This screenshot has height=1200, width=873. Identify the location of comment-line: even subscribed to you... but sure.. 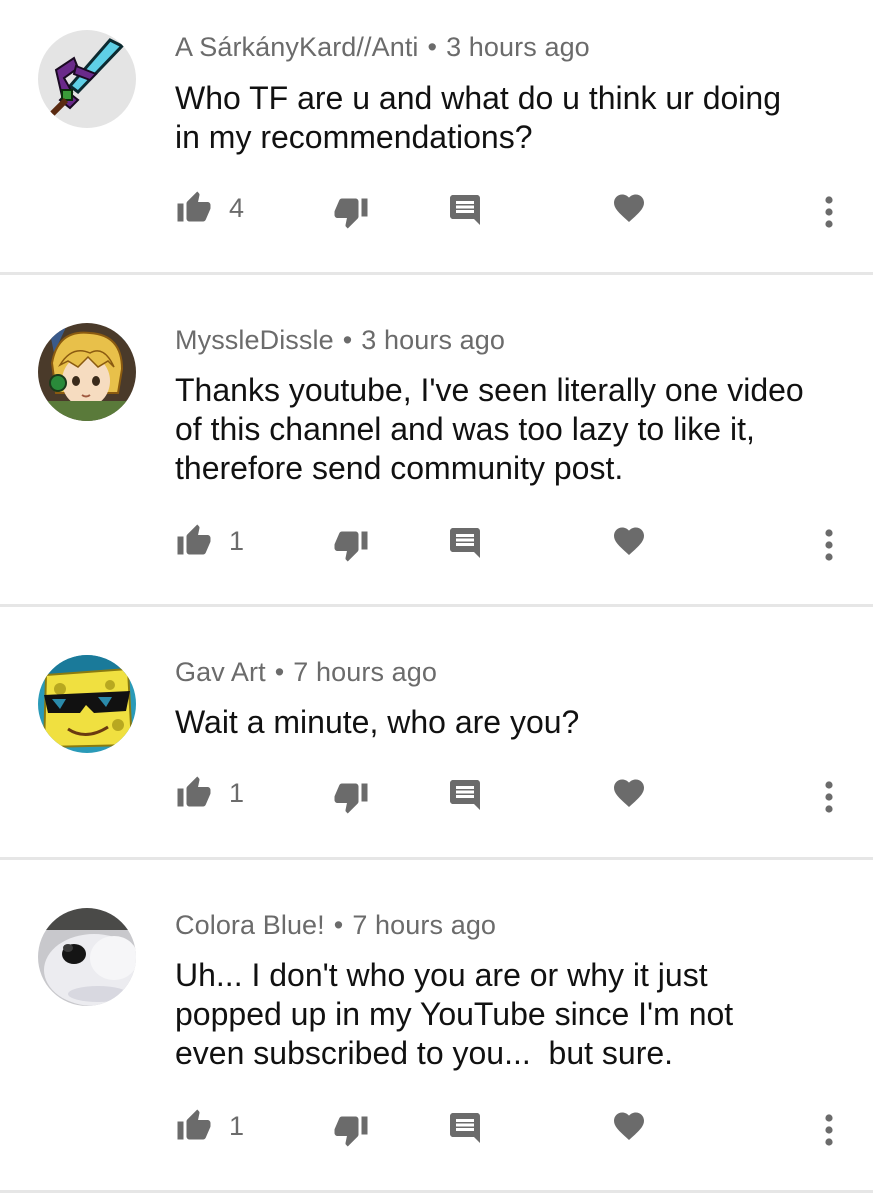
(424, 1053).